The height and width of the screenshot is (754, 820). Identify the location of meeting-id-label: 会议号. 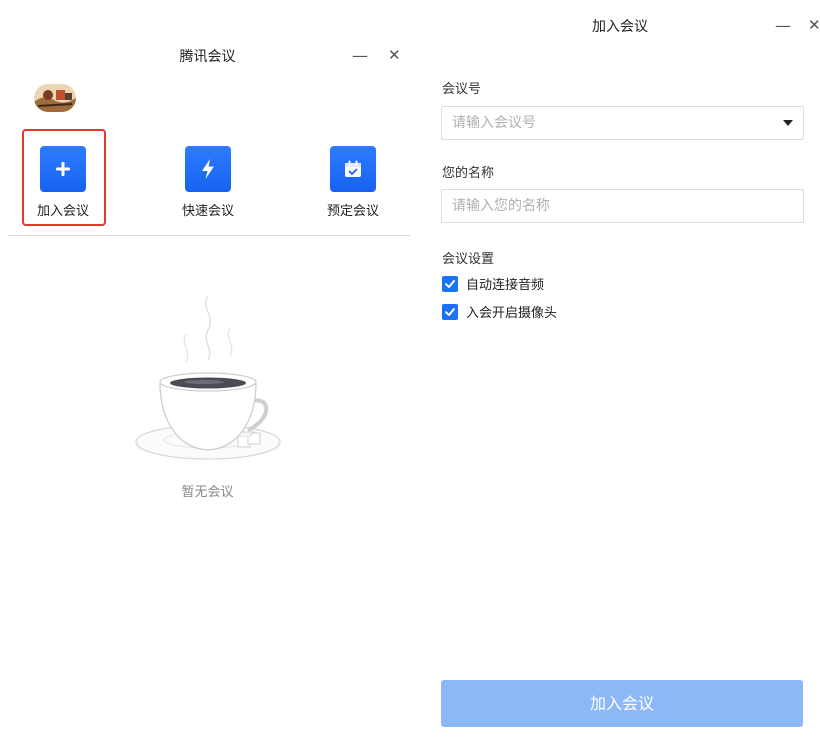
(462, 89).